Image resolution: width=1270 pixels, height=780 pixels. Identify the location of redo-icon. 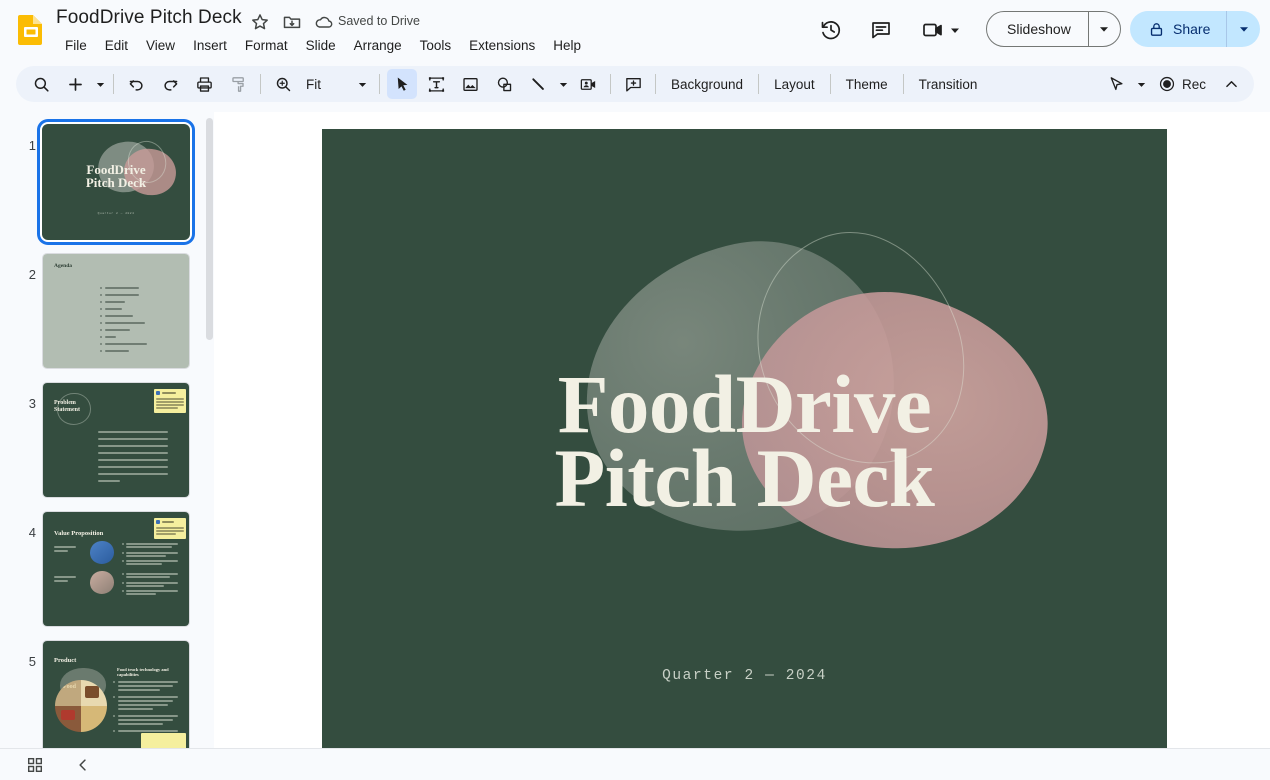
(170, 84).